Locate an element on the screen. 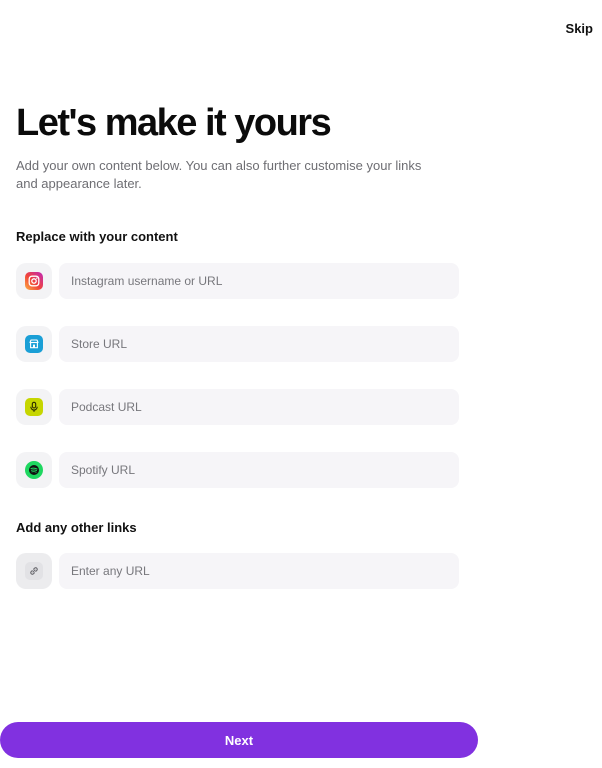 This screenshot has height=768, width=602. store-row is located at coordinates (237, 344).